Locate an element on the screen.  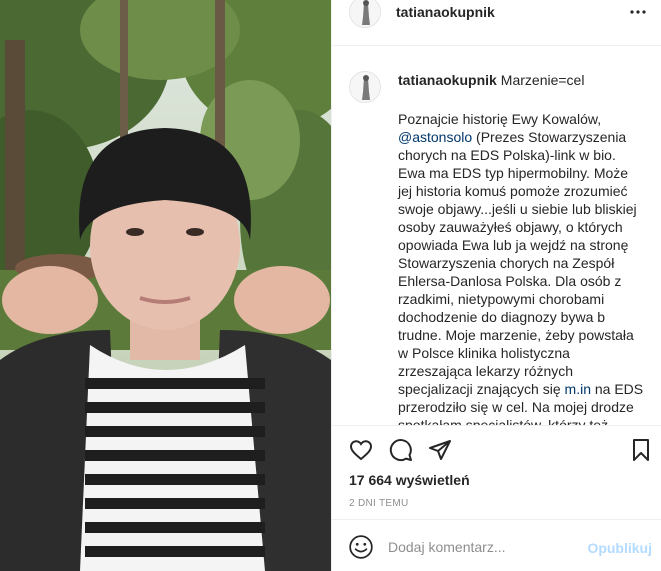
comment-input is located at coordinates (483, 547).